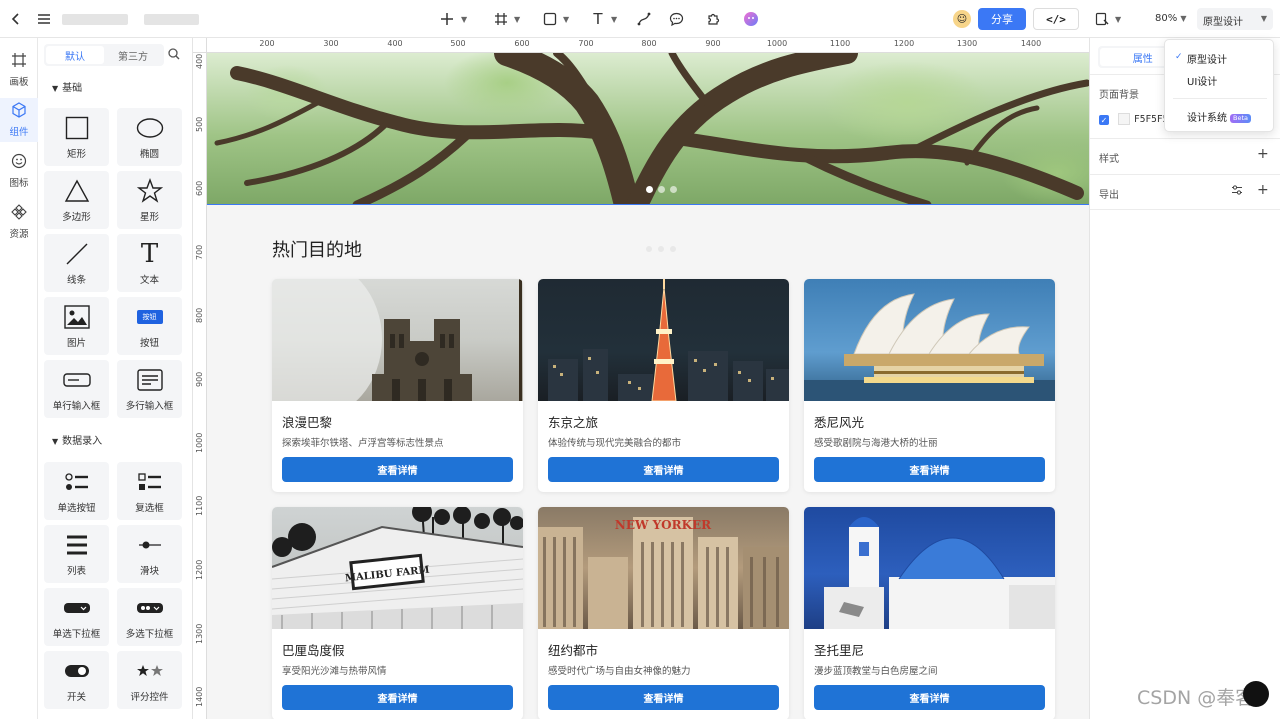 The width and height of the screenshot is (1280, 719). I want to click on rectangle-tool-icon, so click(550, 19).